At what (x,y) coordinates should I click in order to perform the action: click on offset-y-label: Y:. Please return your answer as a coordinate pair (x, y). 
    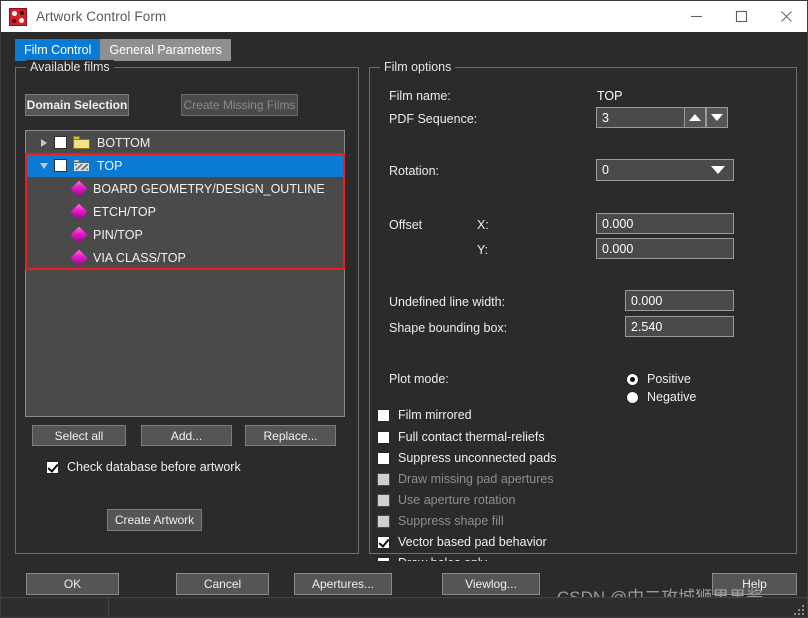
    Looking at the image, I should click on (483, 250).